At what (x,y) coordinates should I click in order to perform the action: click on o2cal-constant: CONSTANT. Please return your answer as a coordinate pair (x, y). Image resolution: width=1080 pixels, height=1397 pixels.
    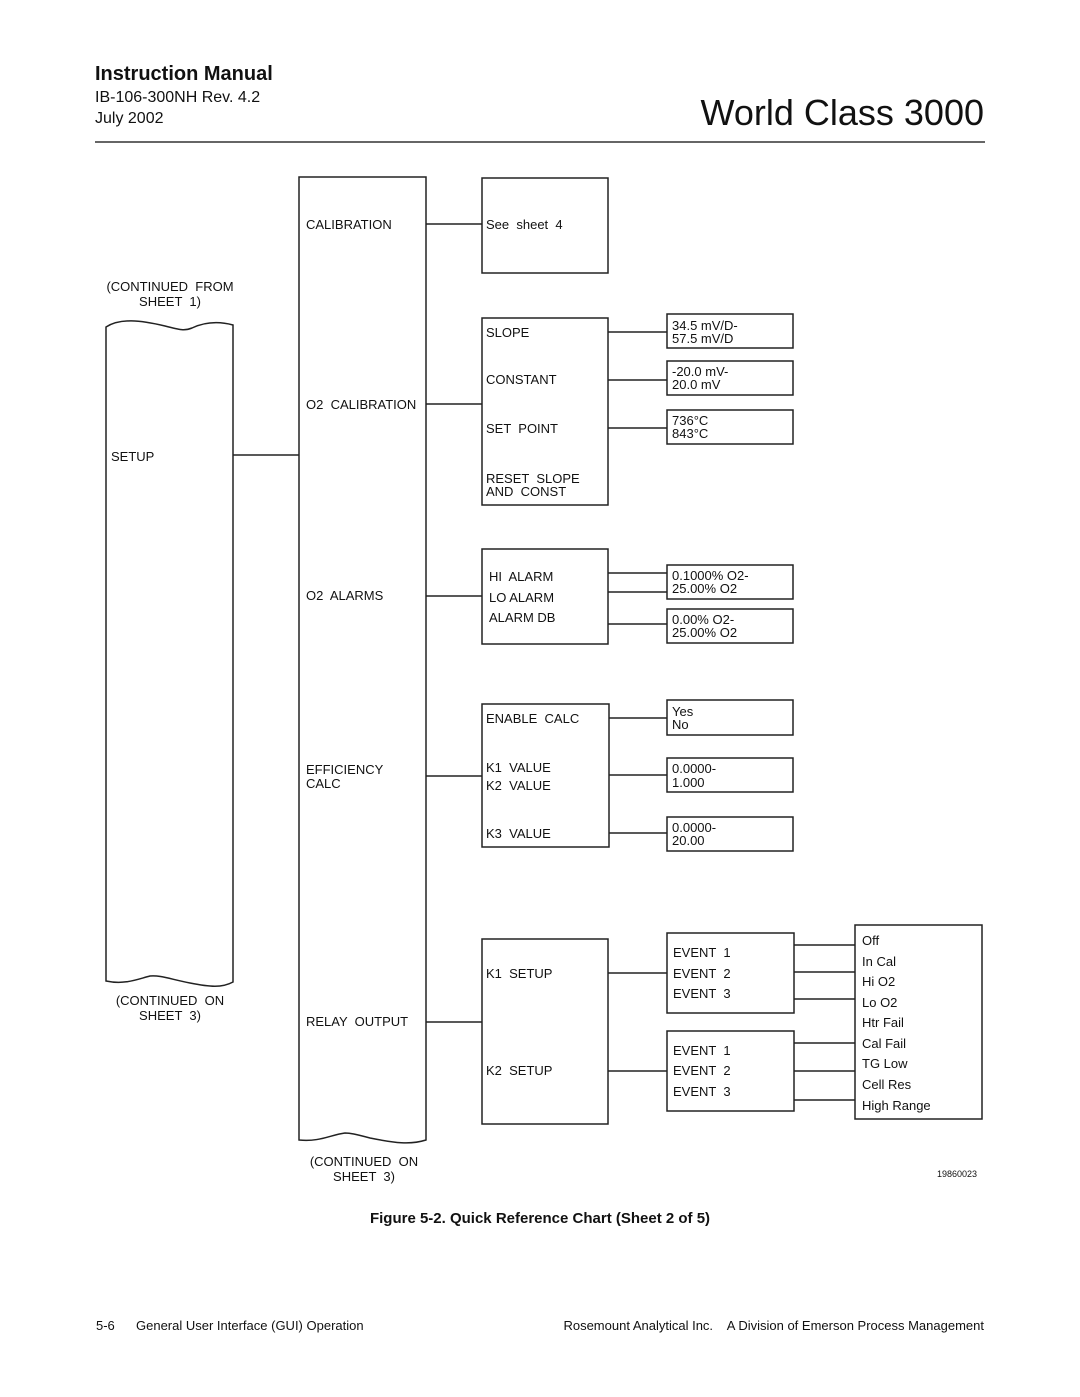
    Looking at the image, I should click on (521, 379).